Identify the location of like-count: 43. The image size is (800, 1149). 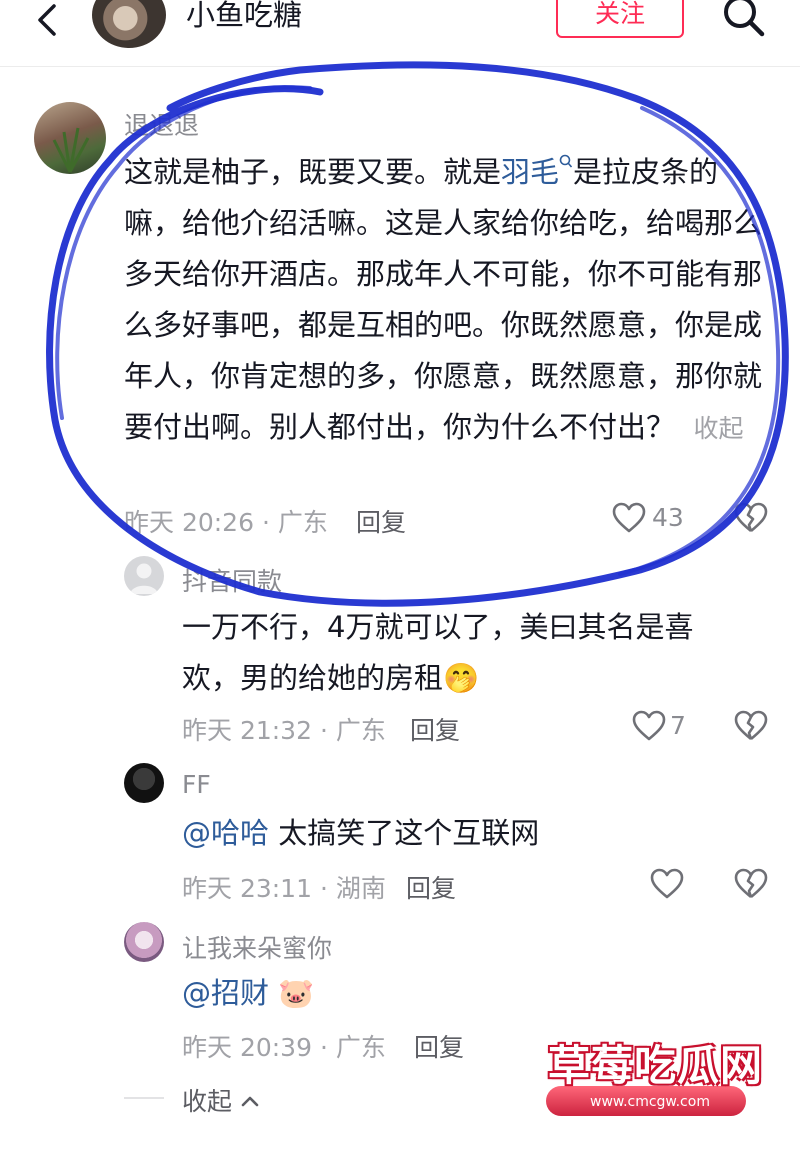
(668, 517).